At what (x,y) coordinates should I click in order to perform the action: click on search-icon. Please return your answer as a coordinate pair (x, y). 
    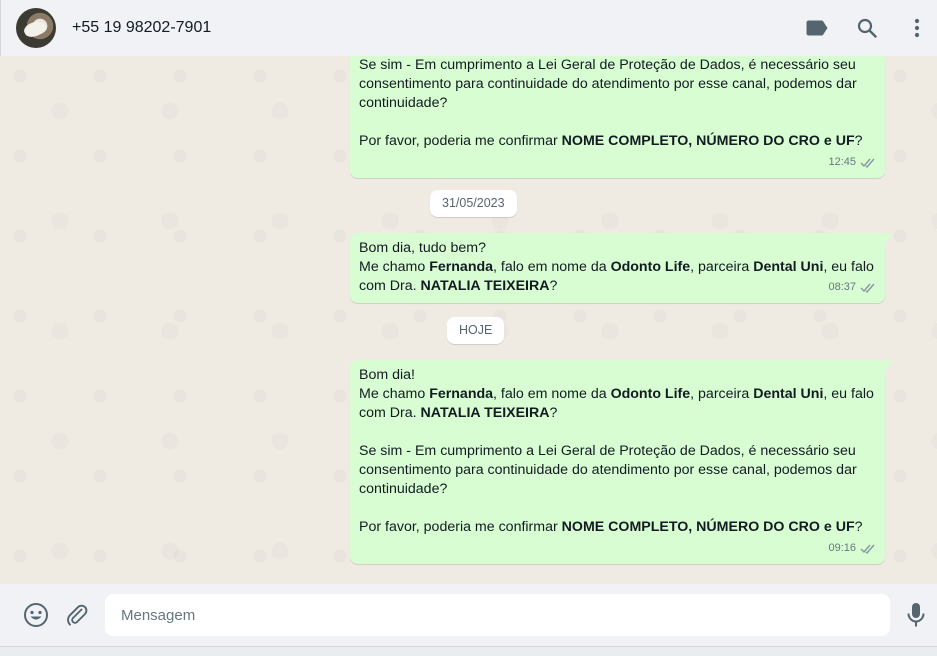
    Looking at the image, I should click on (867, 28).